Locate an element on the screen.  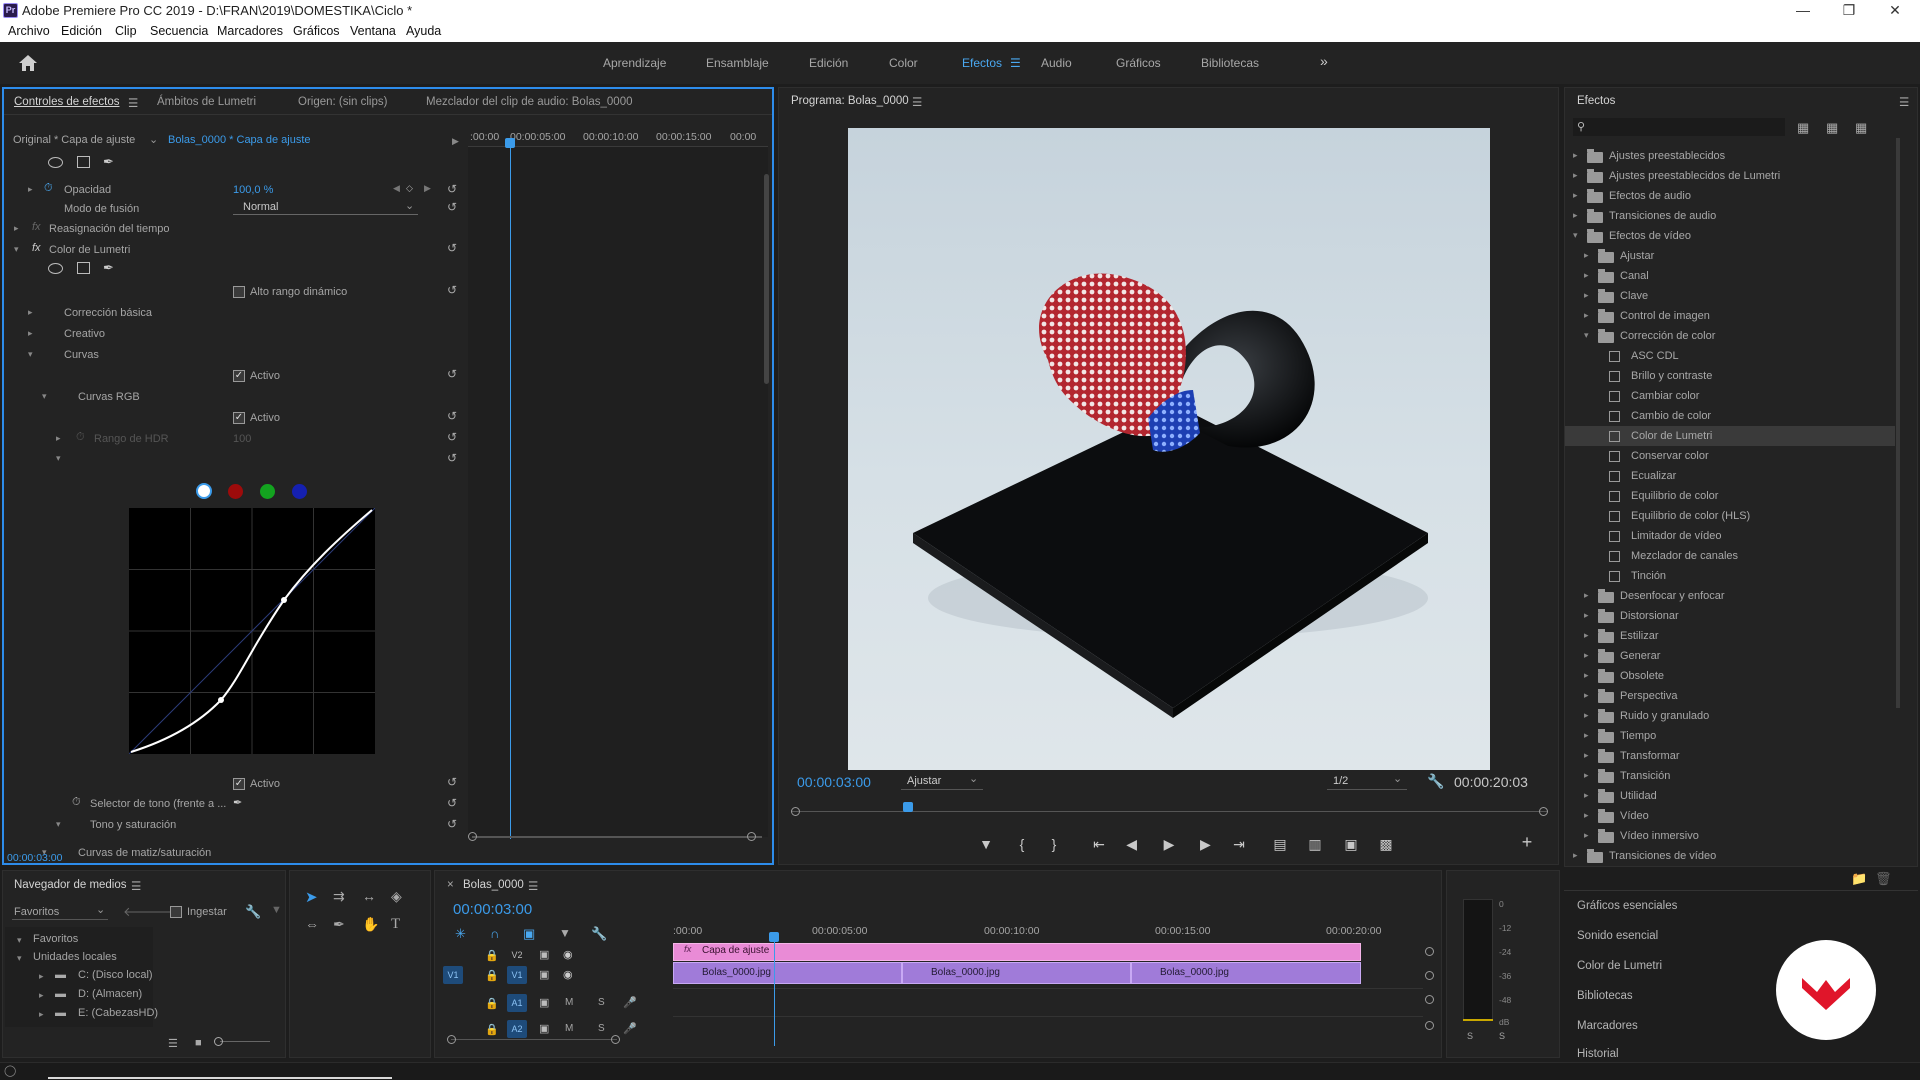
microphone-icon: 🎤 is located at coordinates (630, 1028).